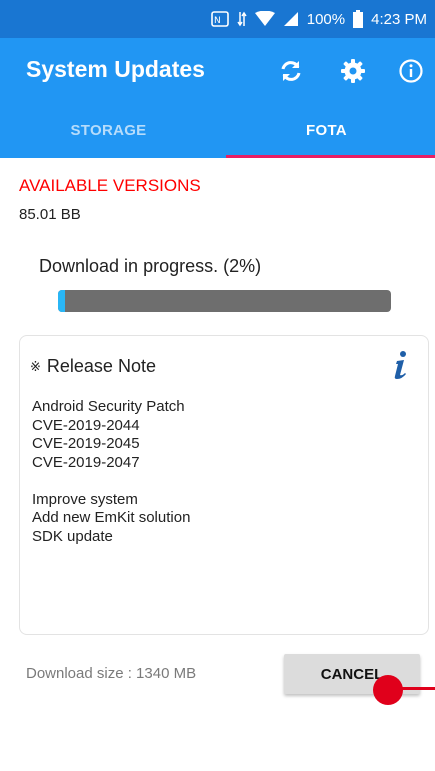 Image resolution: width=435 pixels, height=771 pixels. Describe the element at coordinates (264, 19) in the screenshot. I see `wifi-icon` at that location.